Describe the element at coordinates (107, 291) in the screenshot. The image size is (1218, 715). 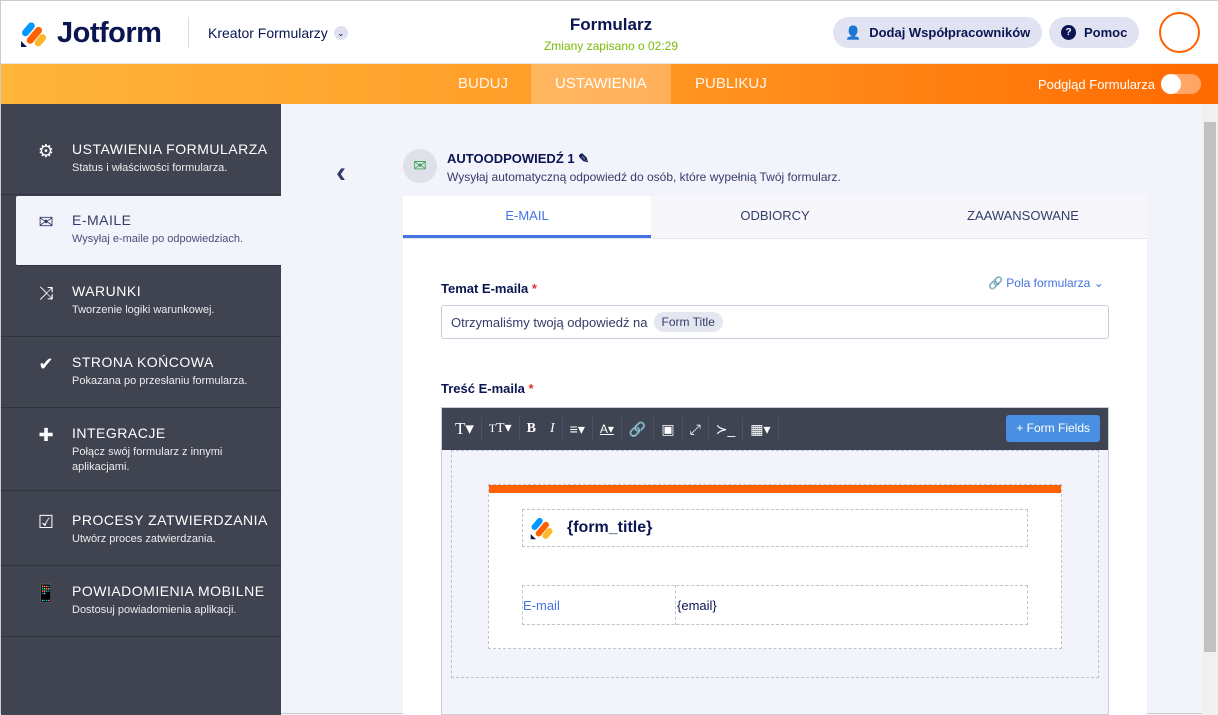
I see `item-title: WARUNKI` at that location.